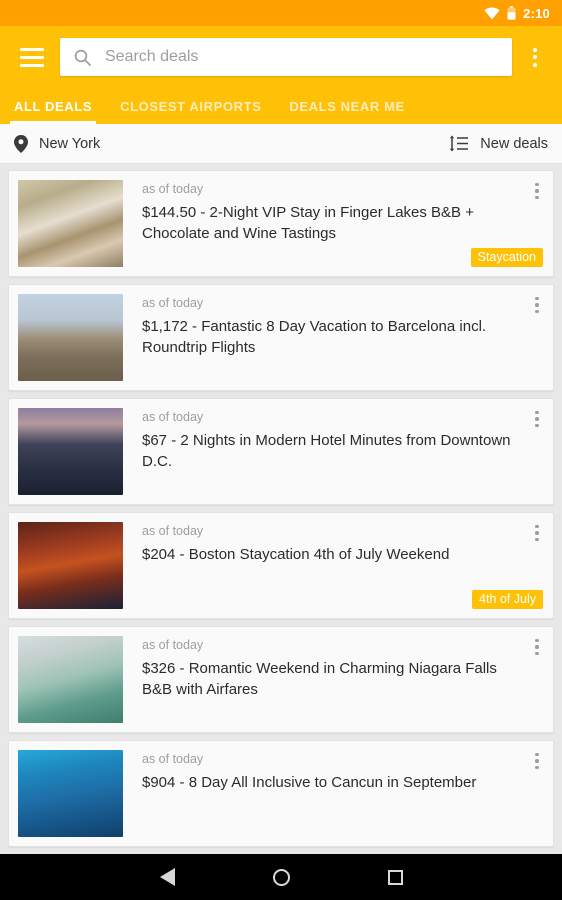  I want to click on fireworks-flag-photo, so click(70, 565).